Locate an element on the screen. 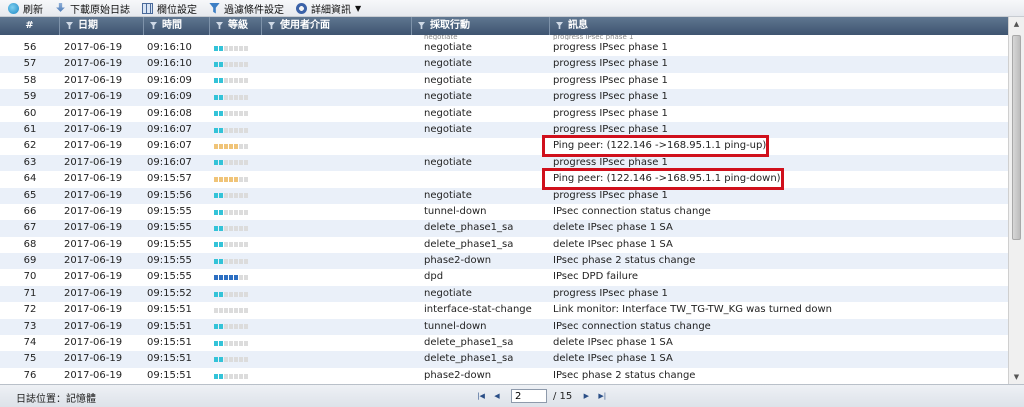 The image size is (1024, 407). column-header-date: 日期 is located at coordinates (102, 26).